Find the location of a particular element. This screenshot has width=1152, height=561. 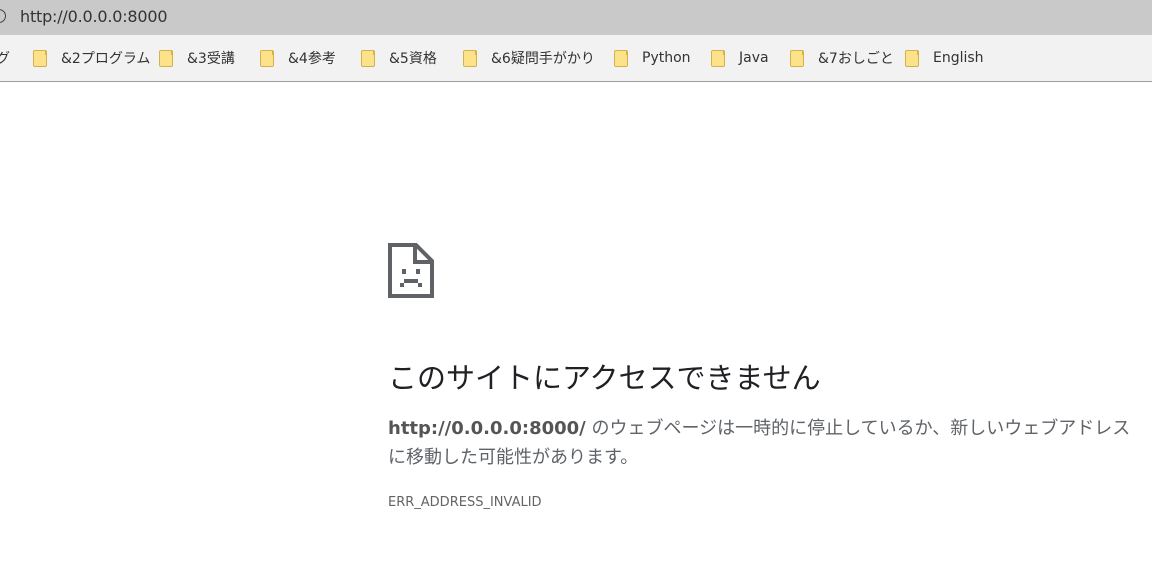

bookmark-label: Java is located at coordinates (754, 58).